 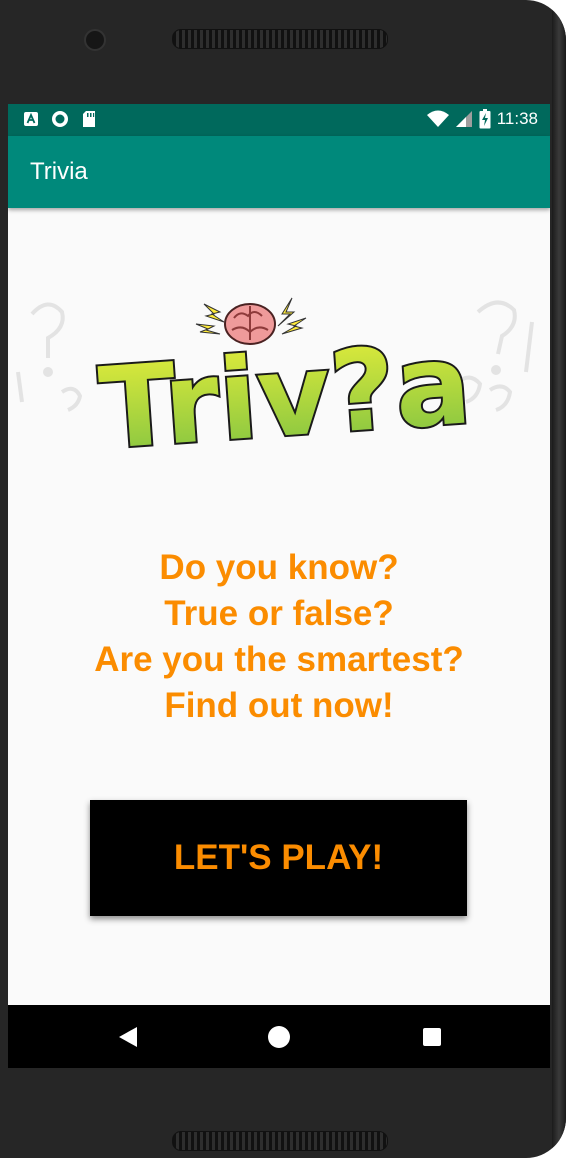 I want to click on nav-bar, so click(x=279, y=1036).